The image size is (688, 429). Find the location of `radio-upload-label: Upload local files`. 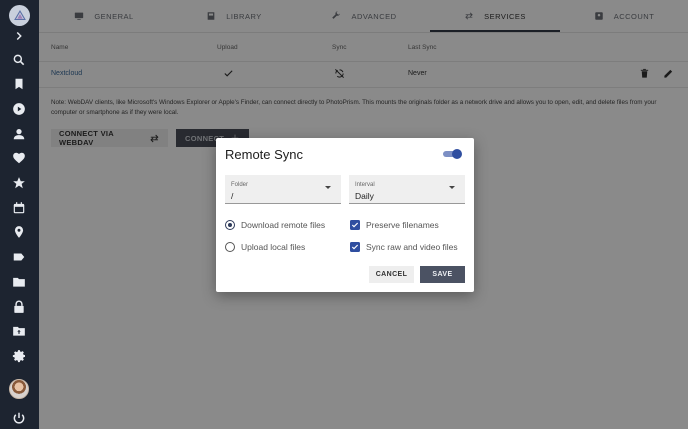

radio-upload-label: Upload local files is located at coordinates (273, 247).